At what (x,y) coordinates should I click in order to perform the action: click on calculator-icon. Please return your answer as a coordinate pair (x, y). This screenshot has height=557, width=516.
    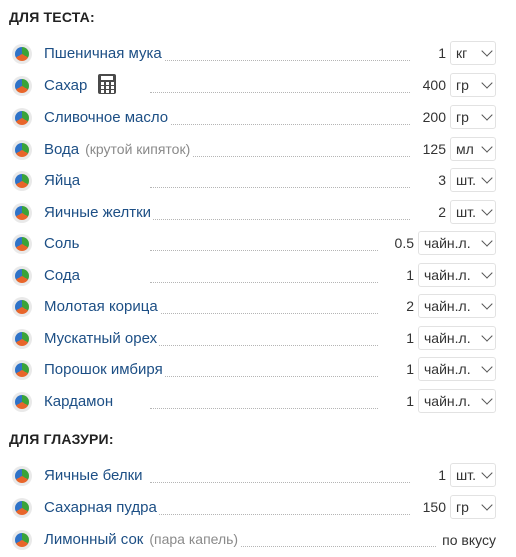
    Looking at the image, I should click on (107, 84).